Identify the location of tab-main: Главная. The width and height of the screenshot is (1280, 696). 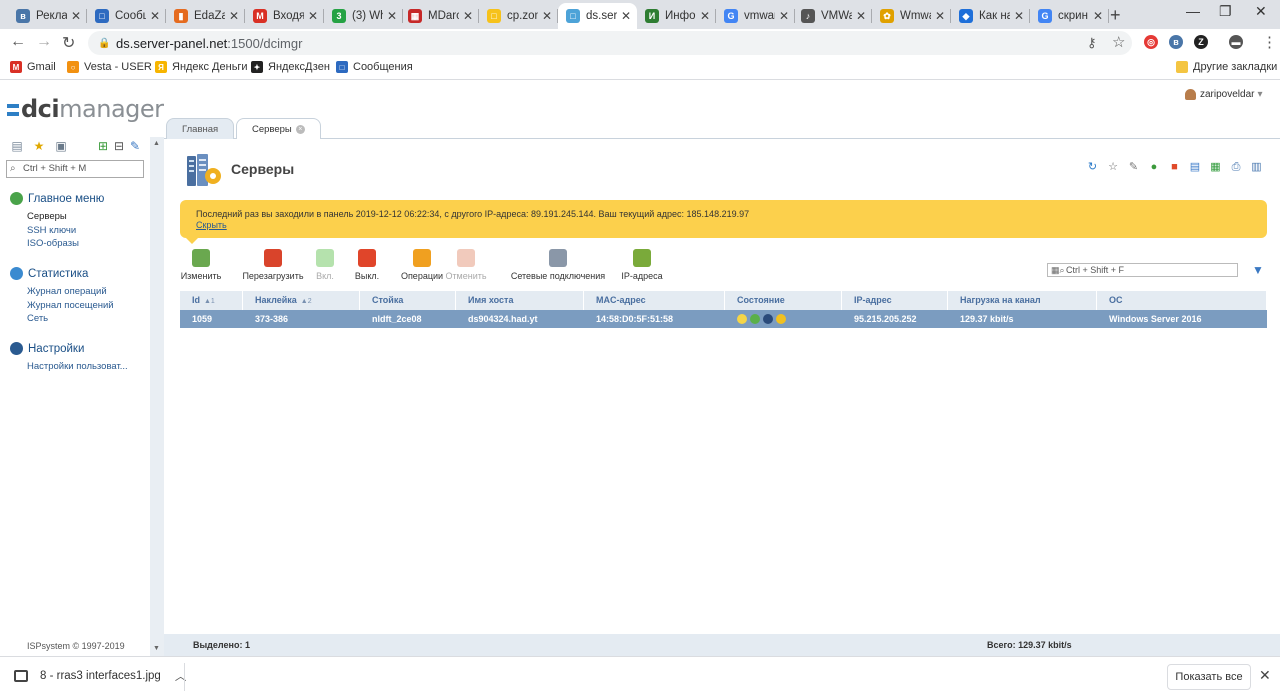
(200, 128).